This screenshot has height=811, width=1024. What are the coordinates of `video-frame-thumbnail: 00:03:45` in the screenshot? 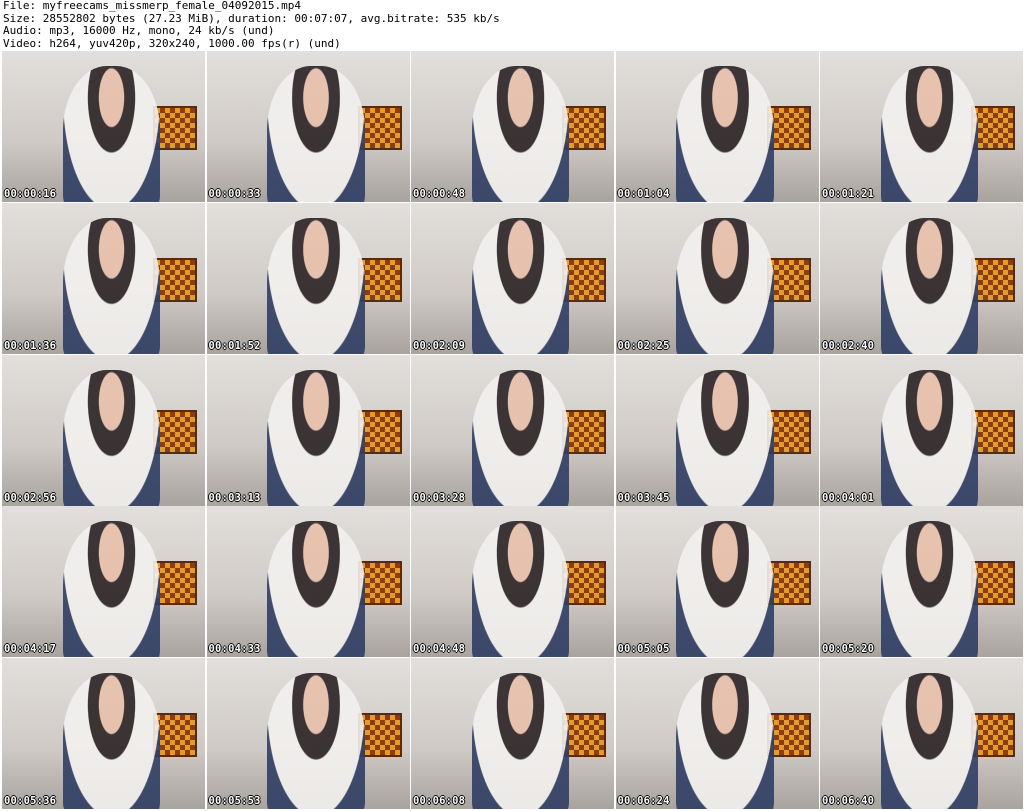 It's located at (717, 430).